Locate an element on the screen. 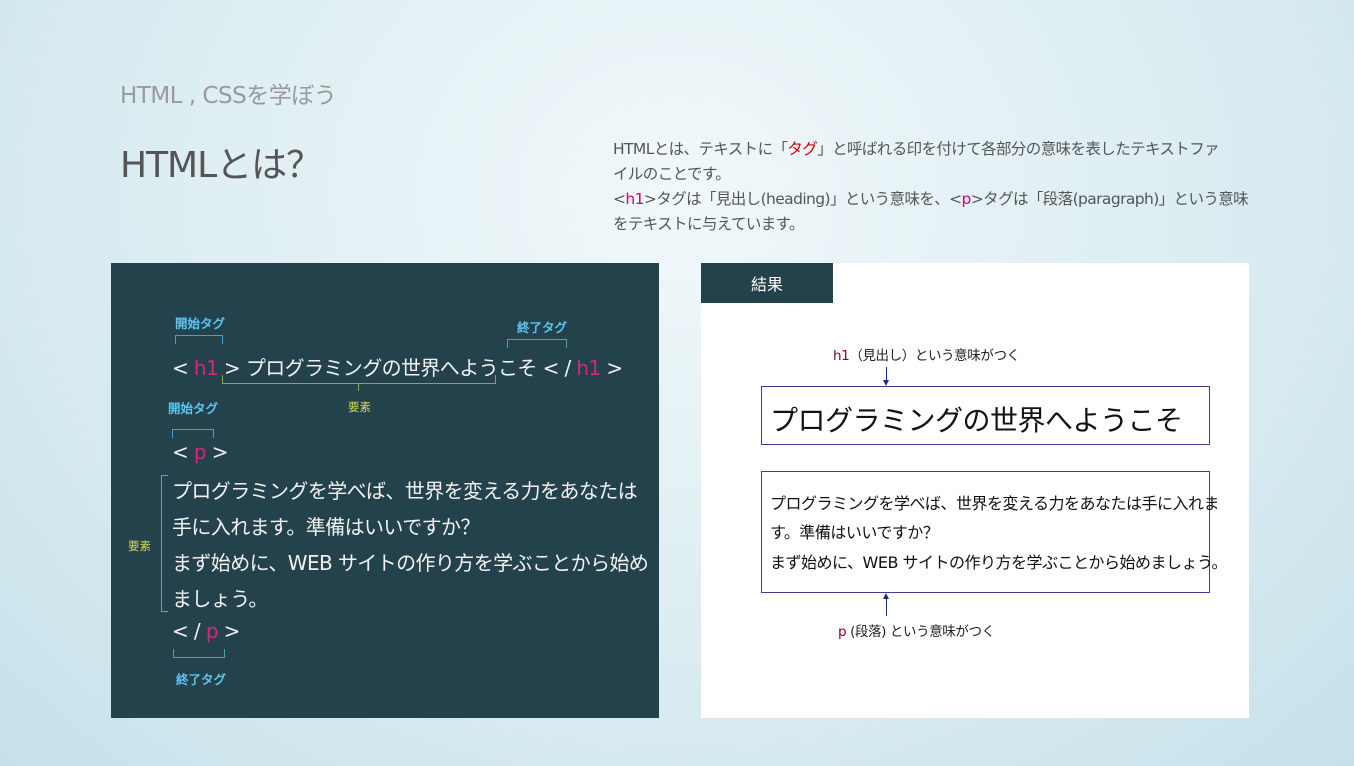 This screenshot has width=1354, height=766. h1-annotation: h1（見出し）という意味がつく is located at coordinates (926, 356).